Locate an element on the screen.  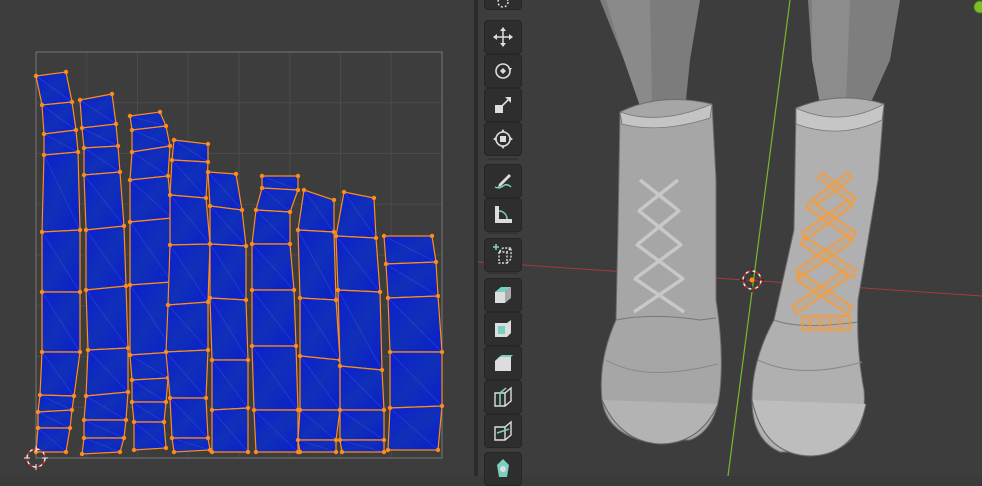
annotate-tool is located at coordinates (503, 181).